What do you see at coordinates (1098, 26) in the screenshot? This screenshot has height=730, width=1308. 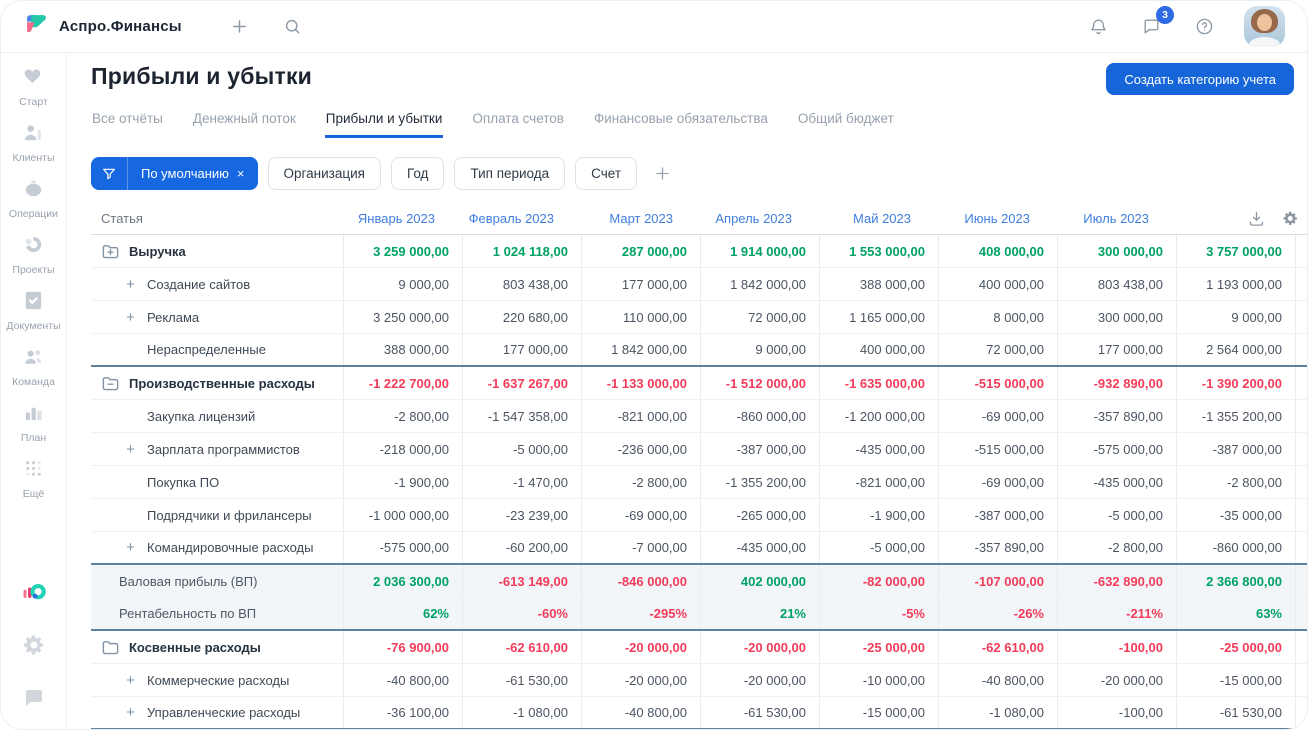 I see `notifications-button` at bounding box center [1098, 26].